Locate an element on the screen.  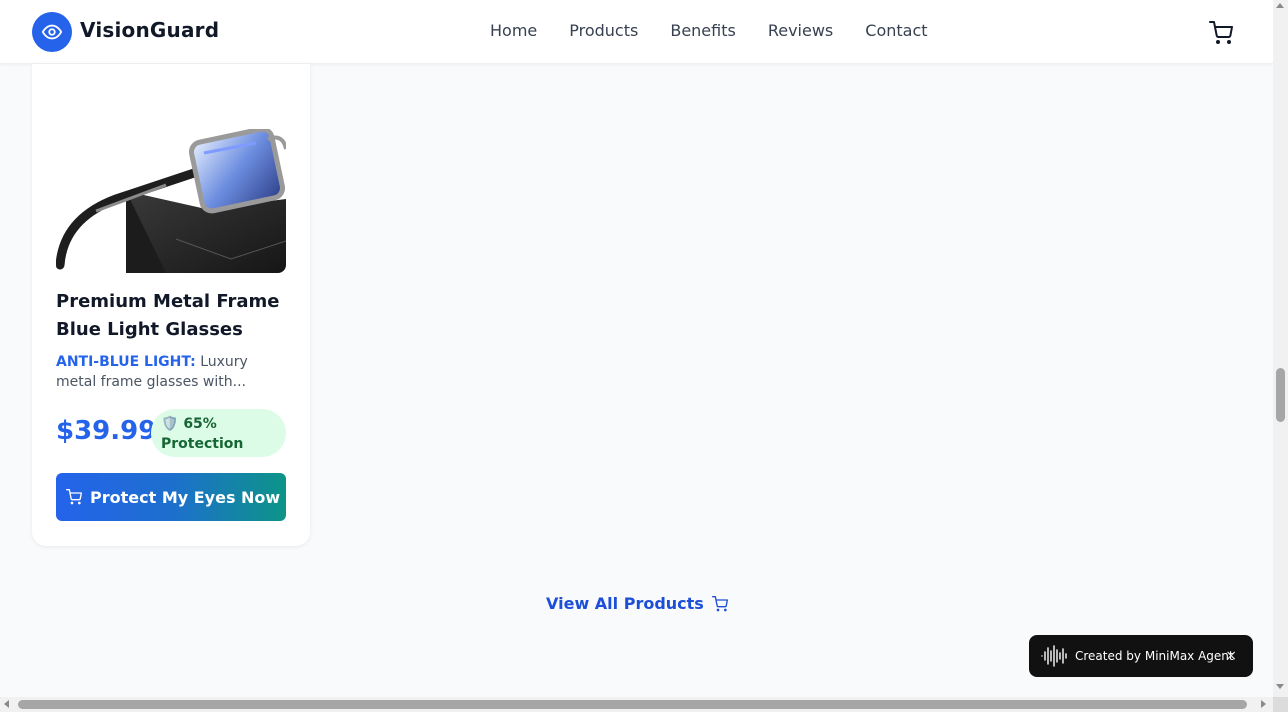
nav-contact: Contact is located at coordinates (896, 30).